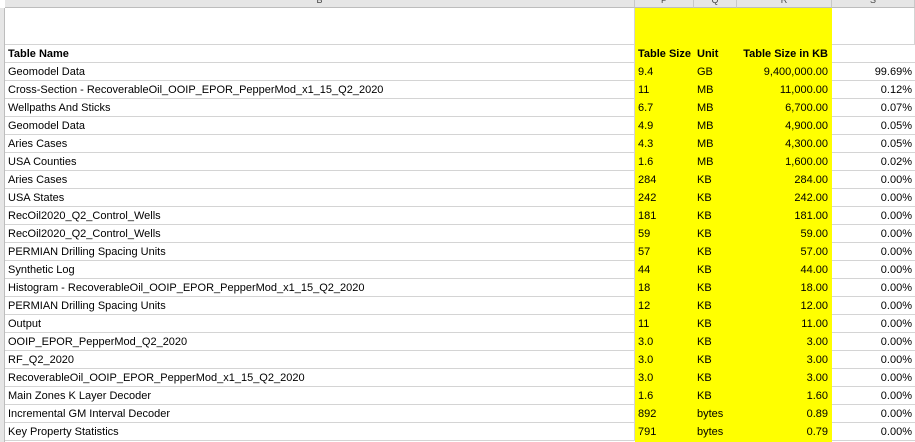 The height and width of the screenshot is (442, 915). I want to click on cell-table-size: 57, so click(664, 252).